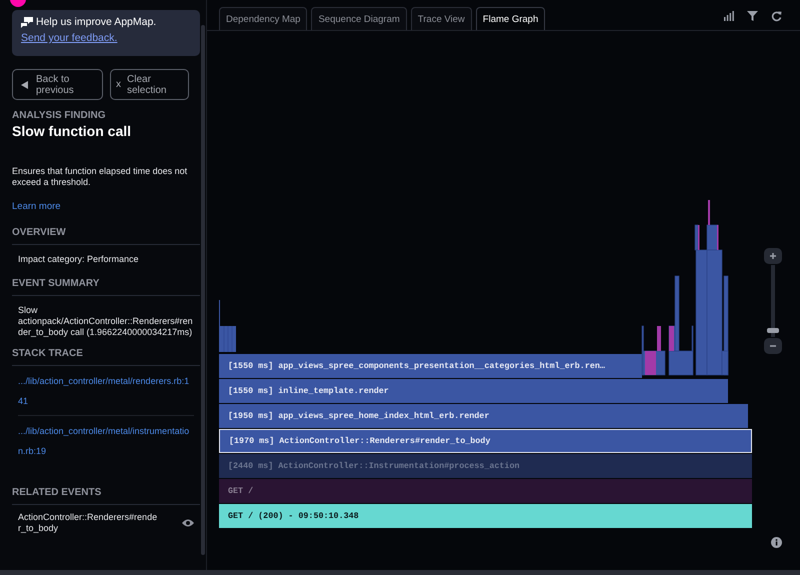  I want to click on feedback-title: Help us improve AppMap., so click(96, 22).